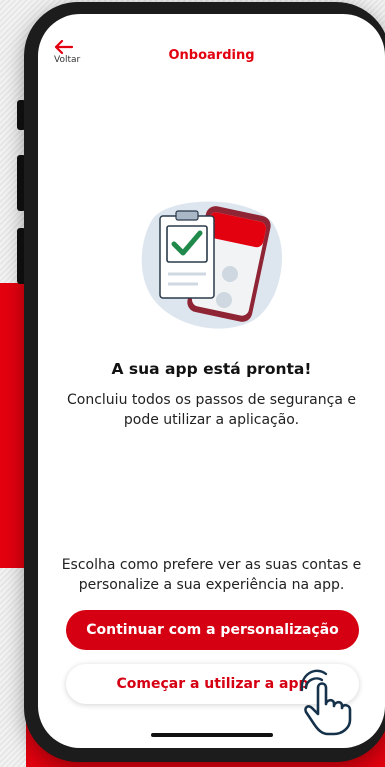 Image resolution: width=385 pixels, height=767 pixels. Describe the element at coordinates (212, 735) in the screenshot. I see `home-indicator` at that location.